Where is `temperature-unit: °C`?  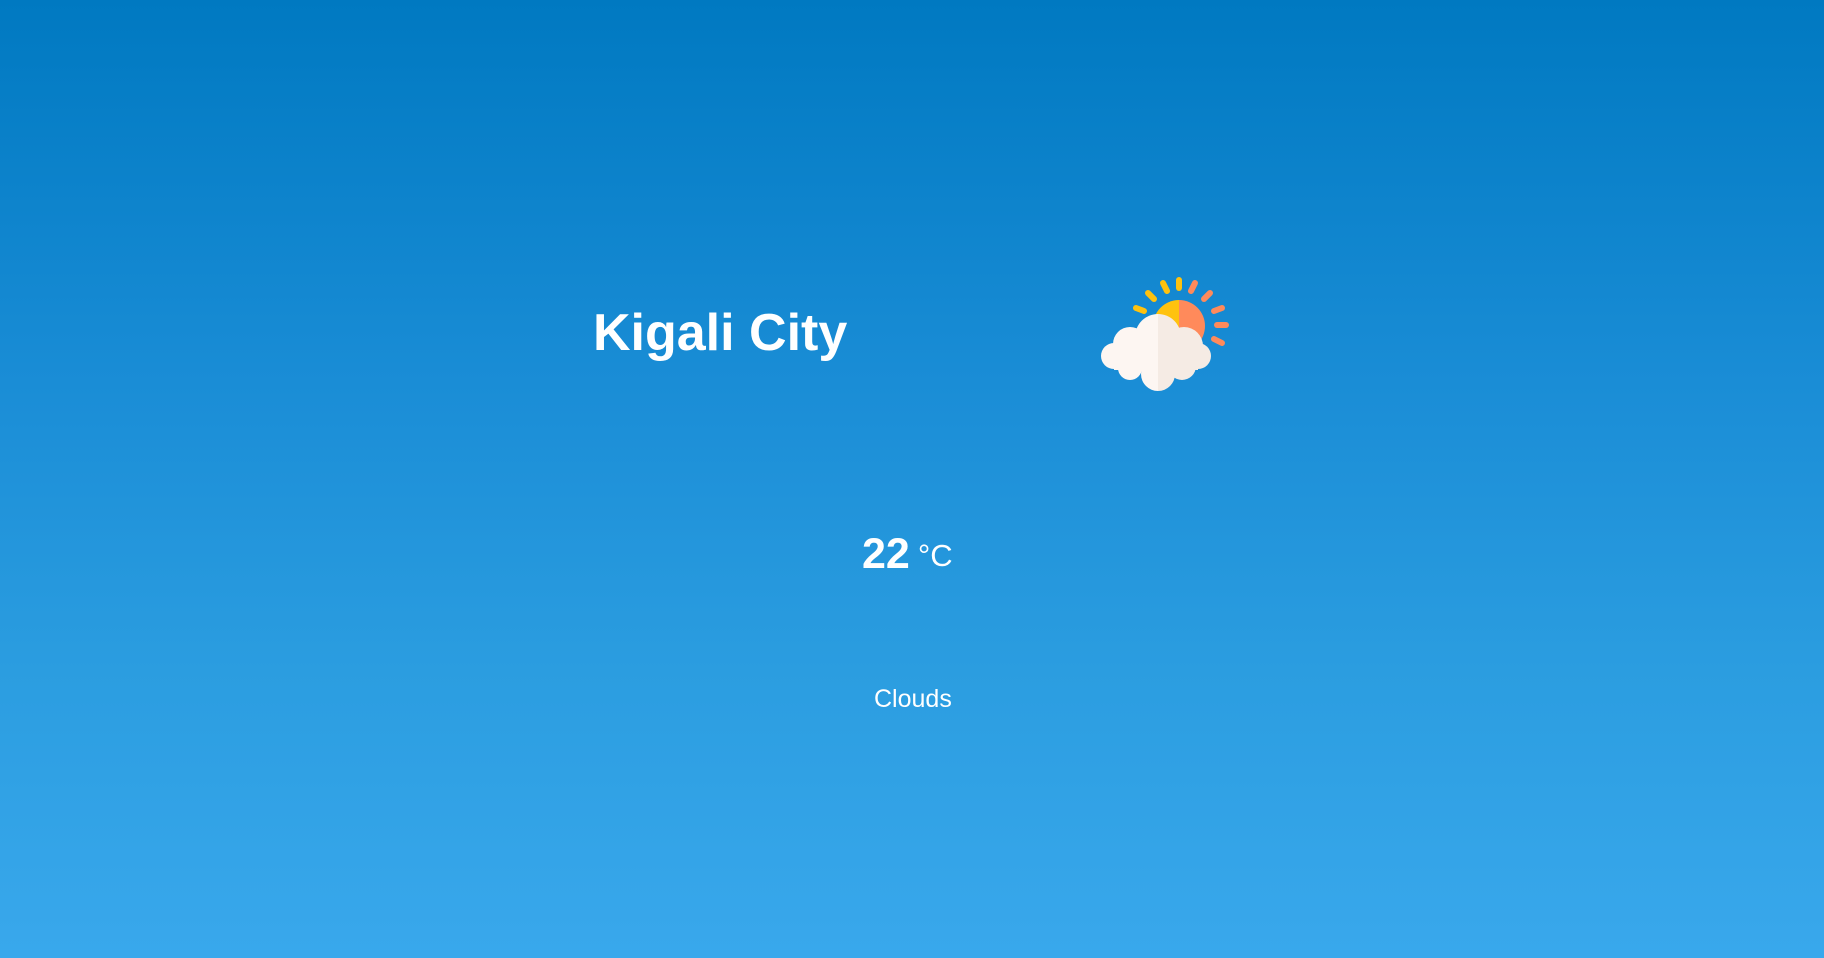
temperature-unit: °C is located at coordinates (935, 555).